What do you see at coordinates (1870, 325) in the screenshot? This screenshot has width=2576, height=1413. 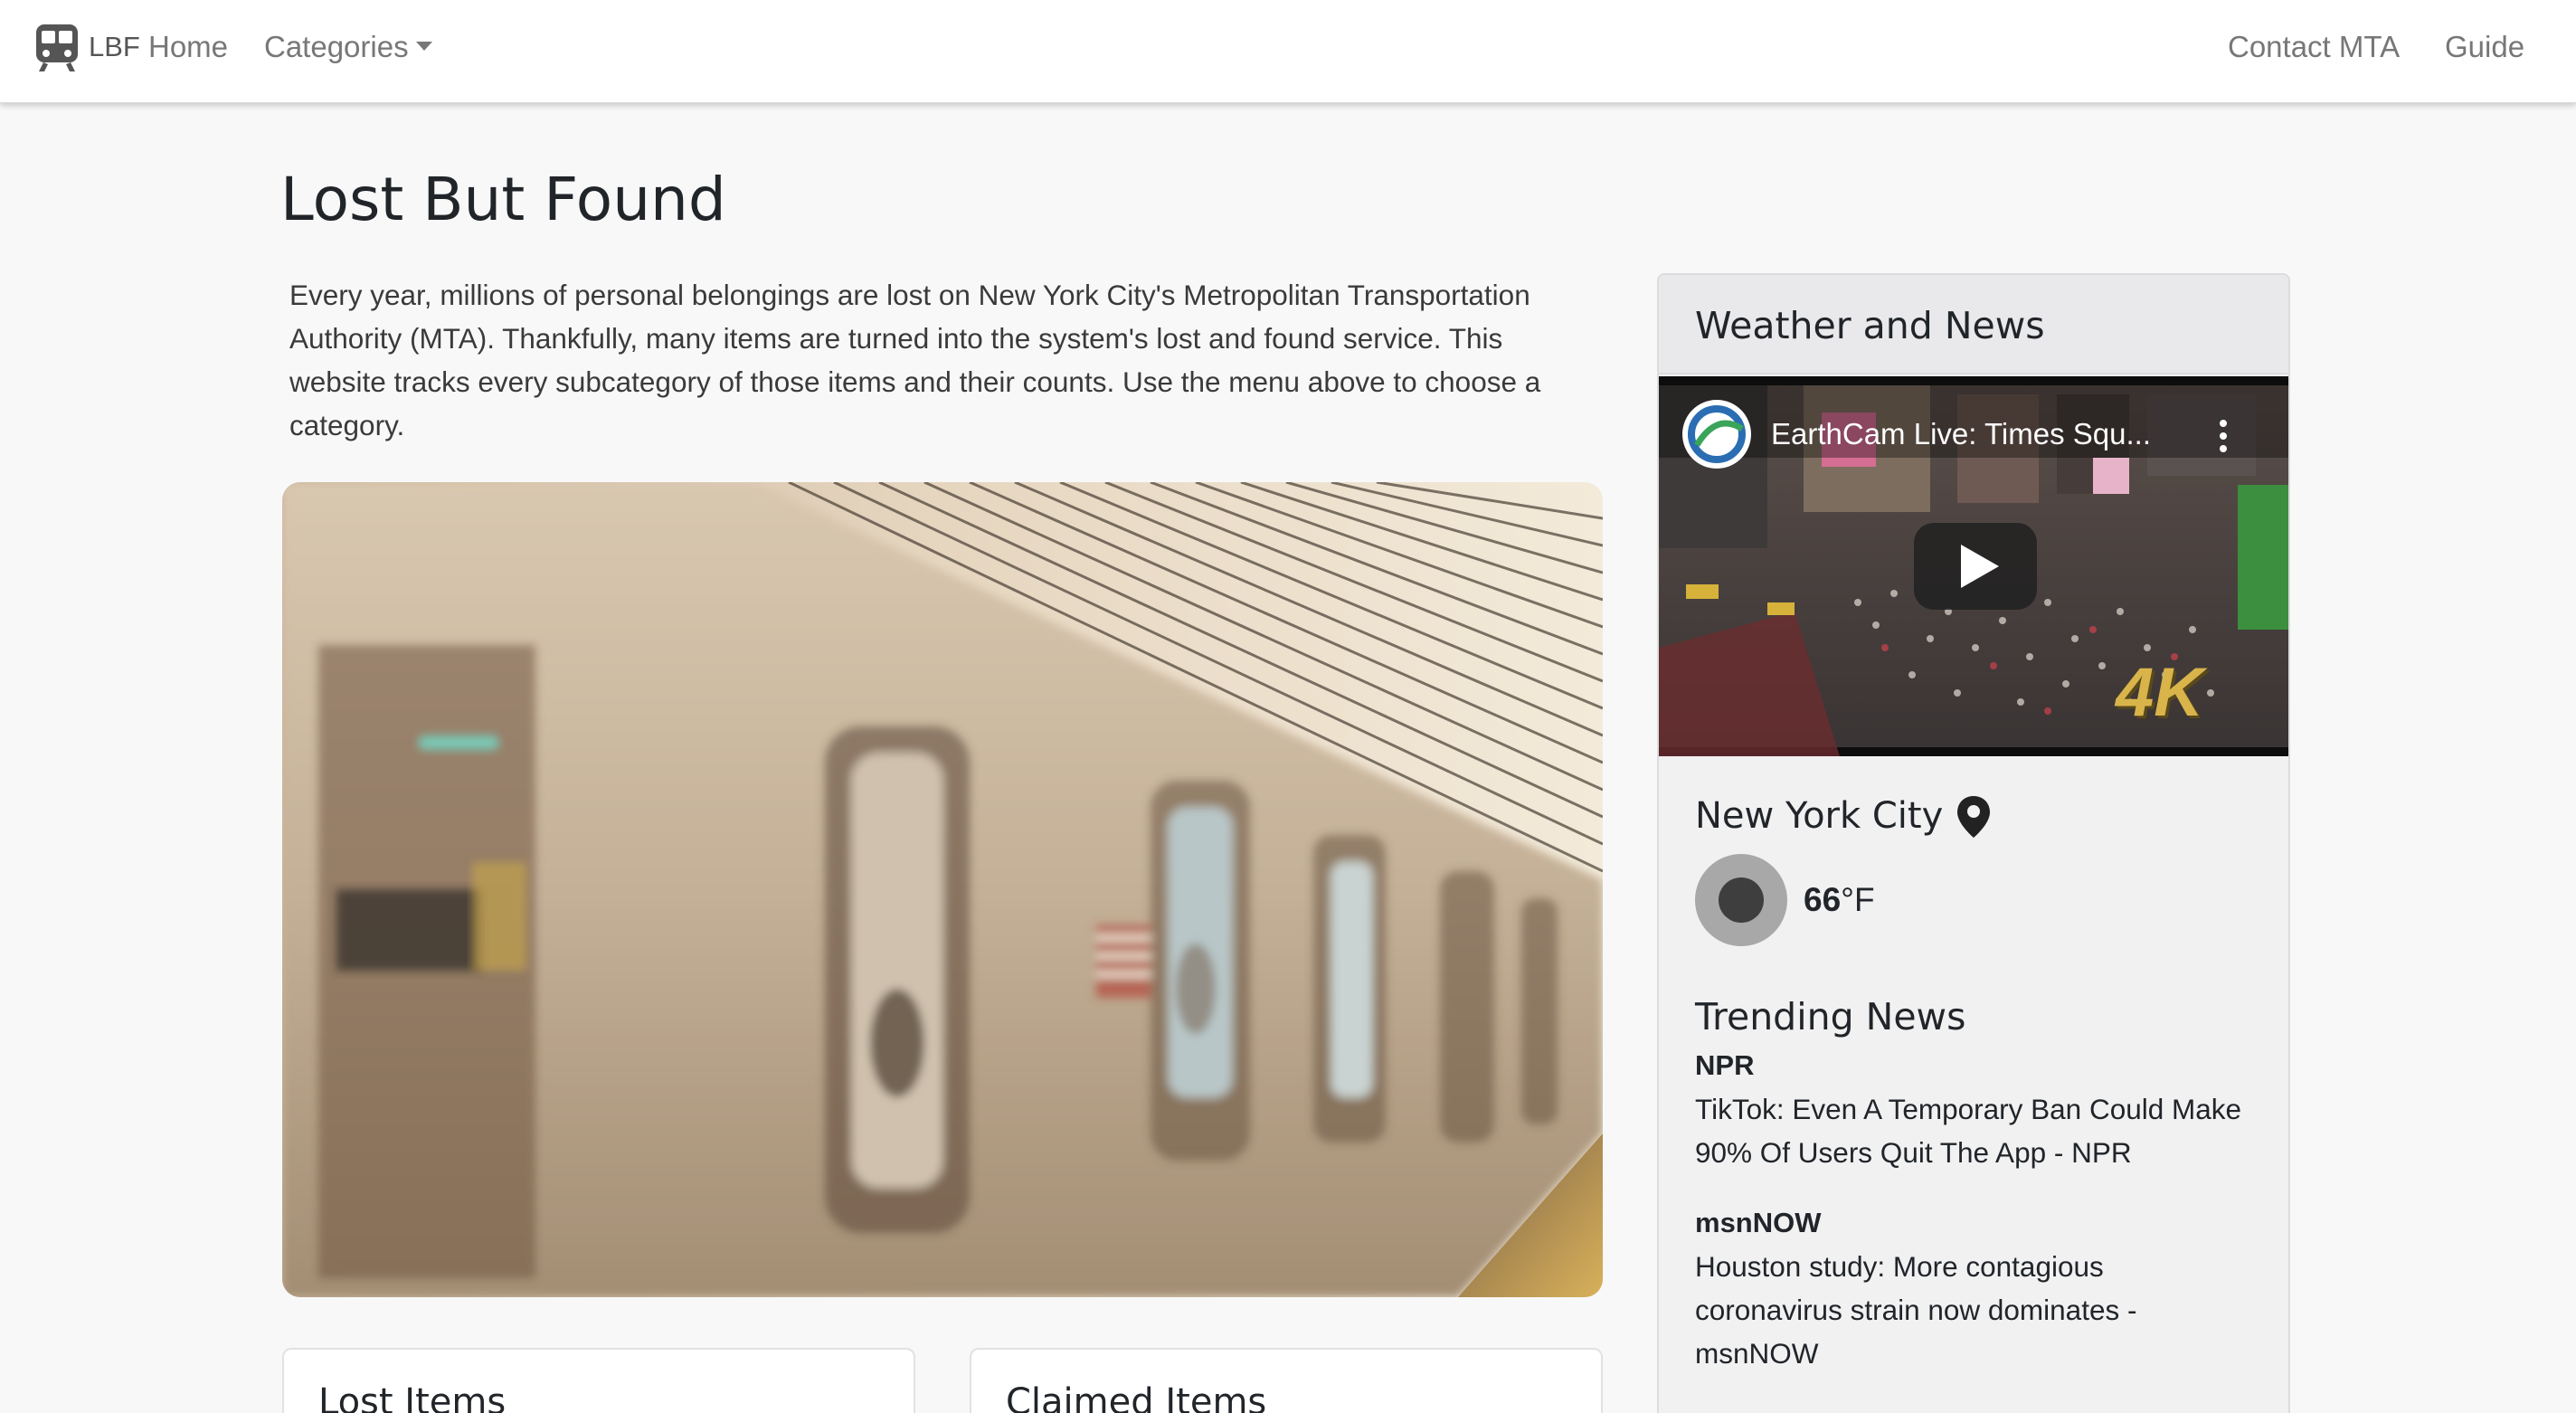 I see `weather-news-title: Weather and News` at bounding box center [1870, 325].